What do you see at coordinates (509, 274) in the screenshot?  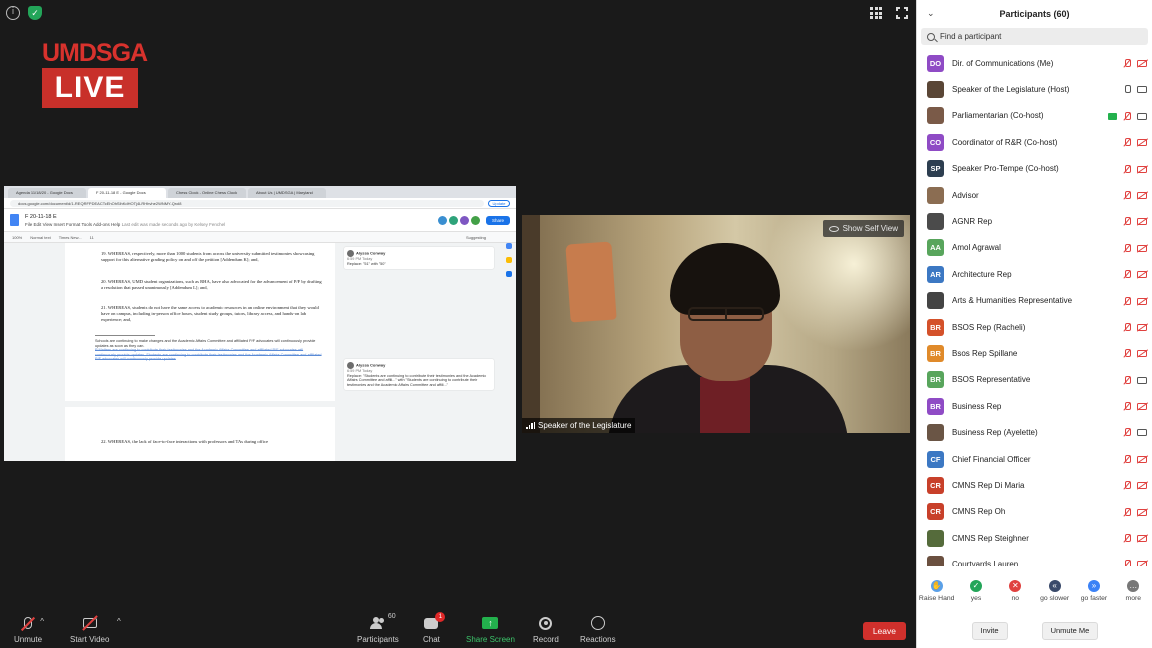 I see `tasks-icon` at bounding box center [509, 274].